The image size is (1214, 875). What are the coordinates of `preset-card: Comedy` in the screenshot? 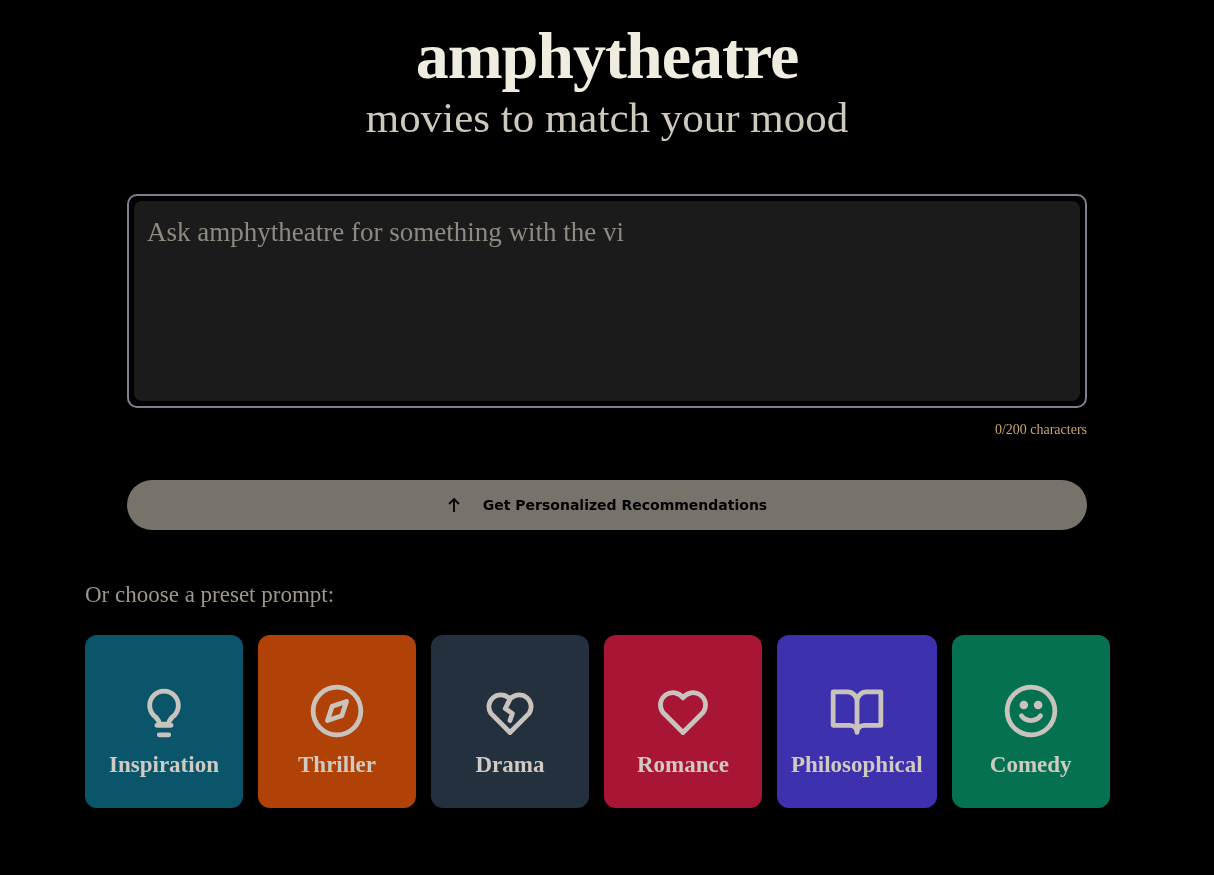 It's located at (1030, 721).